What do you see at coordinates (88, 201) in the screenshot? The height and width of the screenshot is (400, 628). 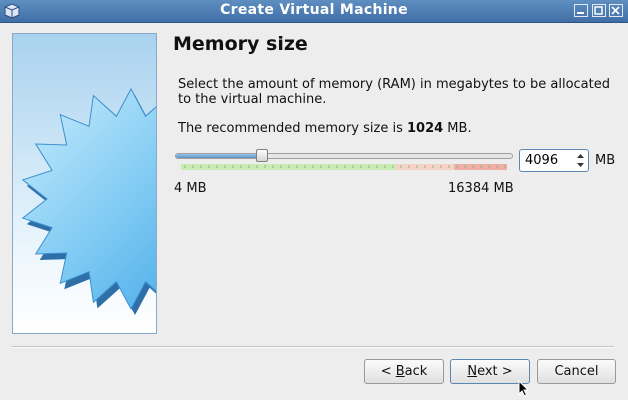 I see `starburst-graphic` at bounding box center [88, 201].